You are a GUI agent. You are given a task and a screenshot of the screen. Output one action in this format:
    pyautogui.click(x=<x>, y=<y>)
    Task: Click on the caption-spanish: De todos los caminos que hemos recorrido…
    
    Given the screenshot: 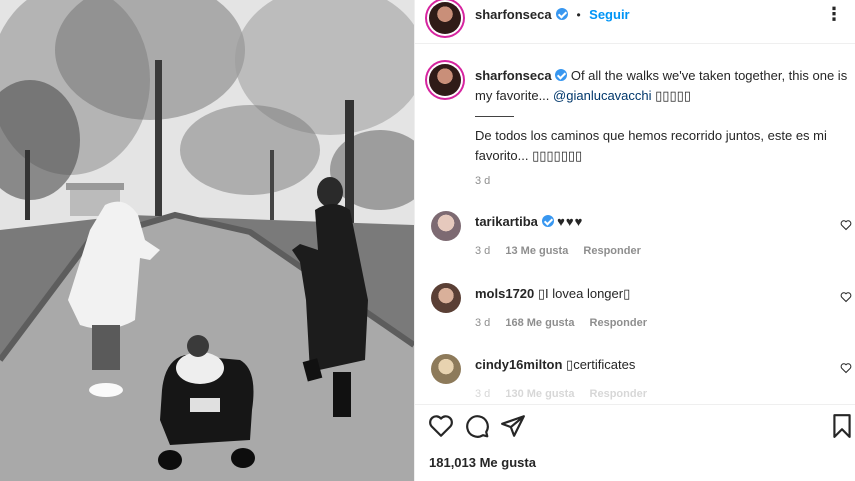 What is the action you would take?
    pyautogui.click(x=651, y=145)
    